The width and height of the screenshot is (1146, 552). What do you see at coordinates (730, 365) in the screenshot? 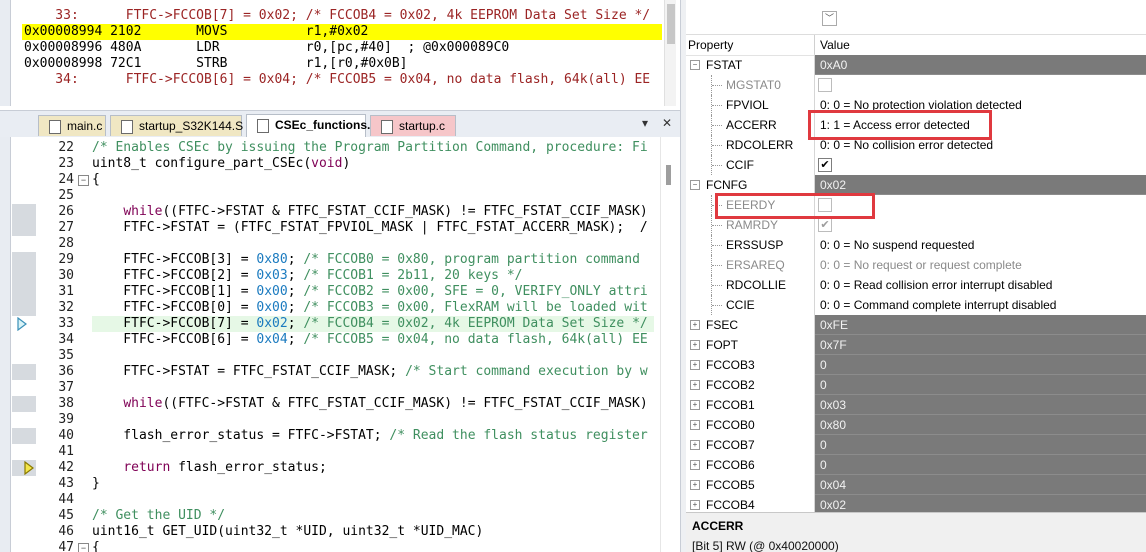
I see `register-name: FCCOB3` at bounding box center [730, 365].